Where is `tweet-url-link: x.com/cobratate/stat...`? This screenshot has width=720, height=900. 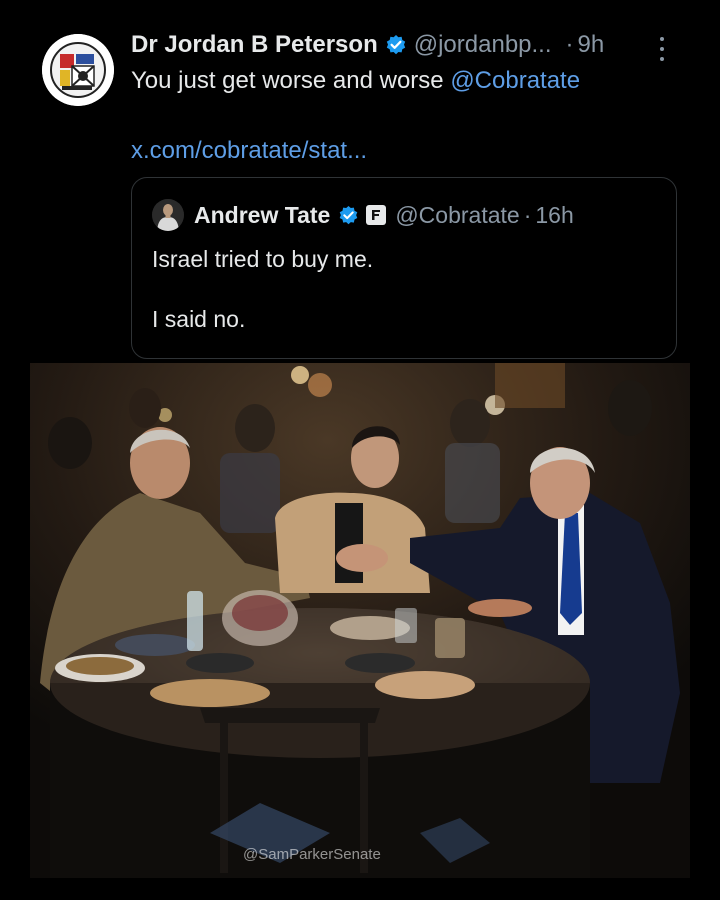 tweet-url-link: x.com/cobratate/stat... is located at coordinates (249, 151).